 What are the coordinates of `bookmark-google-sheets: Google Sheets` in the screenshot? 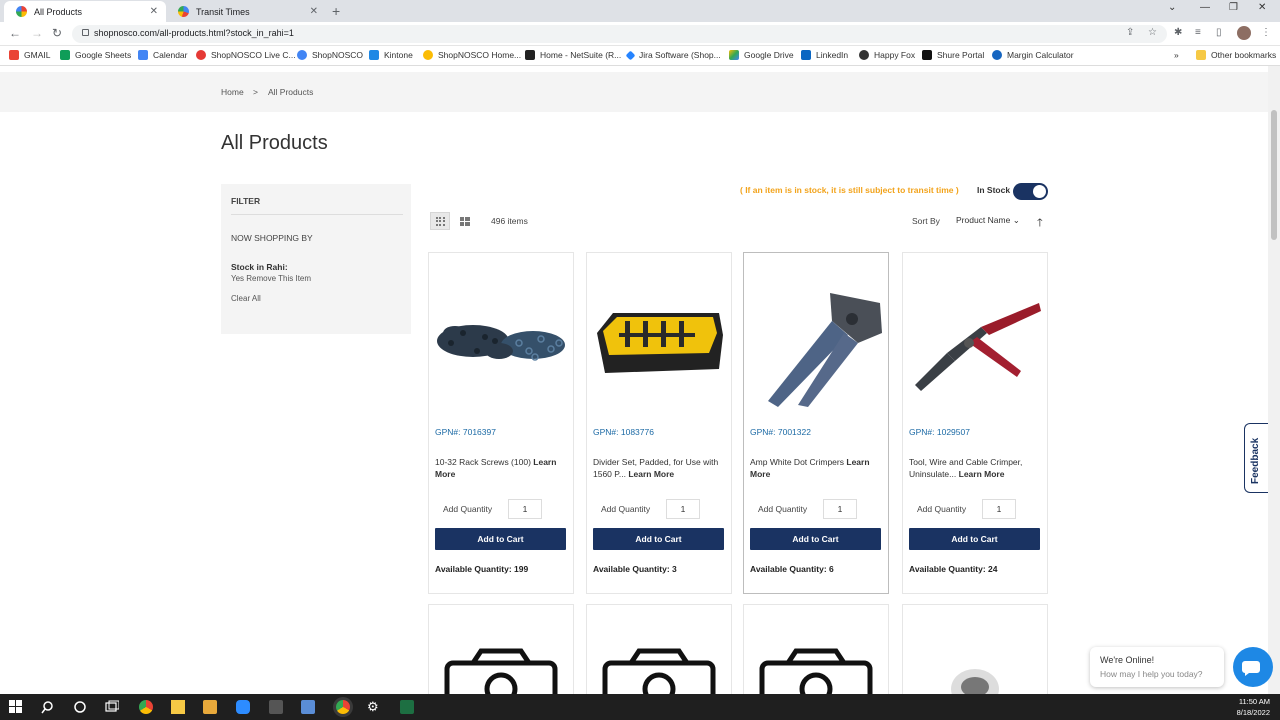 It's located at (95, 55).